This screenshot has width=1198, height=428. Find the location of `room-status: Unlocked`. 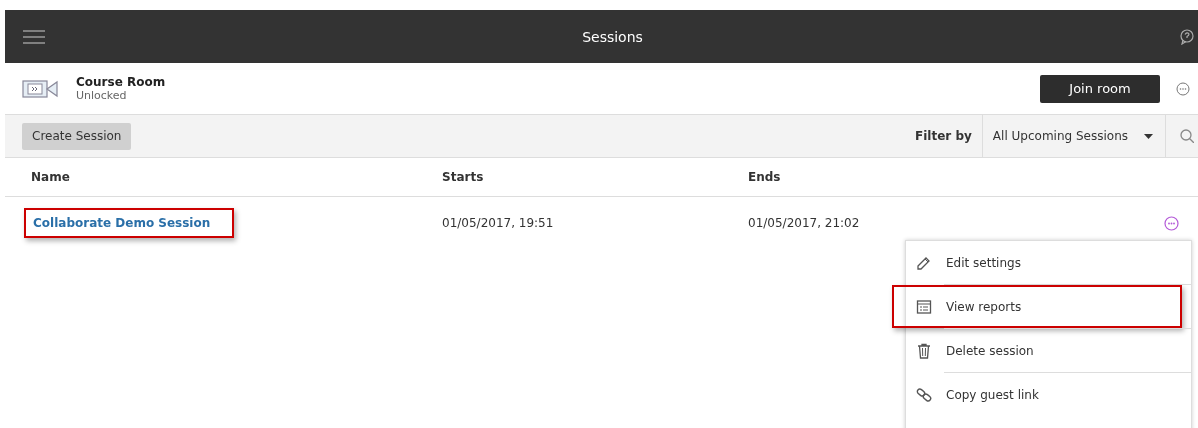

room-status: Unlocked is located at coordinates (102, 95).